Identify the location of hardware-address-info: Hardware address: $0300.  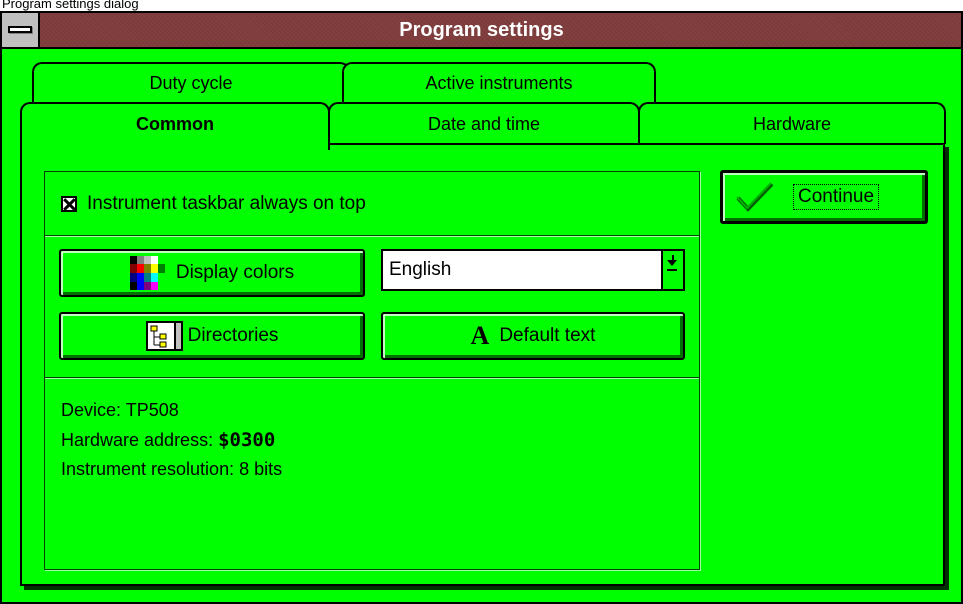
(168, 440).